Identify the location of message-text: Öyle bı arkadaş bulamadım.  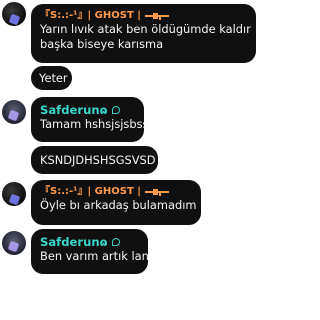
(118, 205).